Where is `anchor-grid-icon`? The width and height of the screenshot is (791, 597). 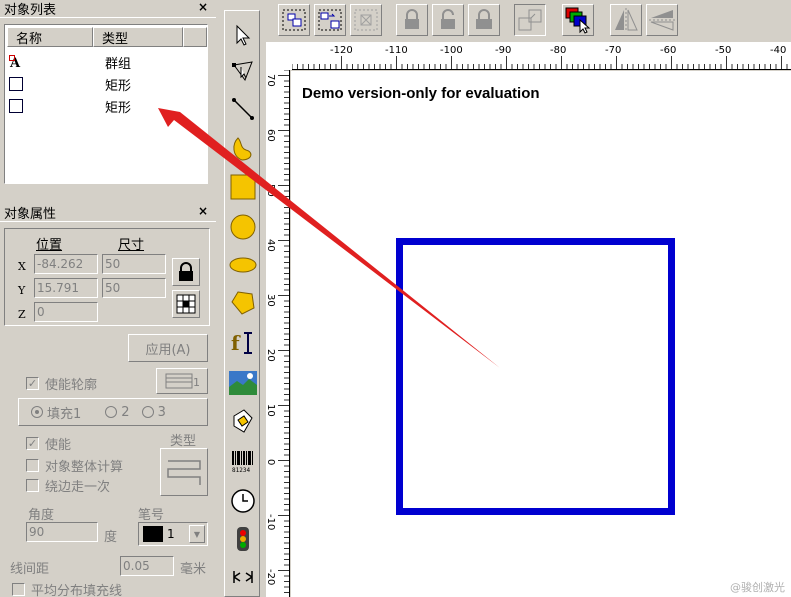
anchor-grid-icon is located at coordinates (186, 304).